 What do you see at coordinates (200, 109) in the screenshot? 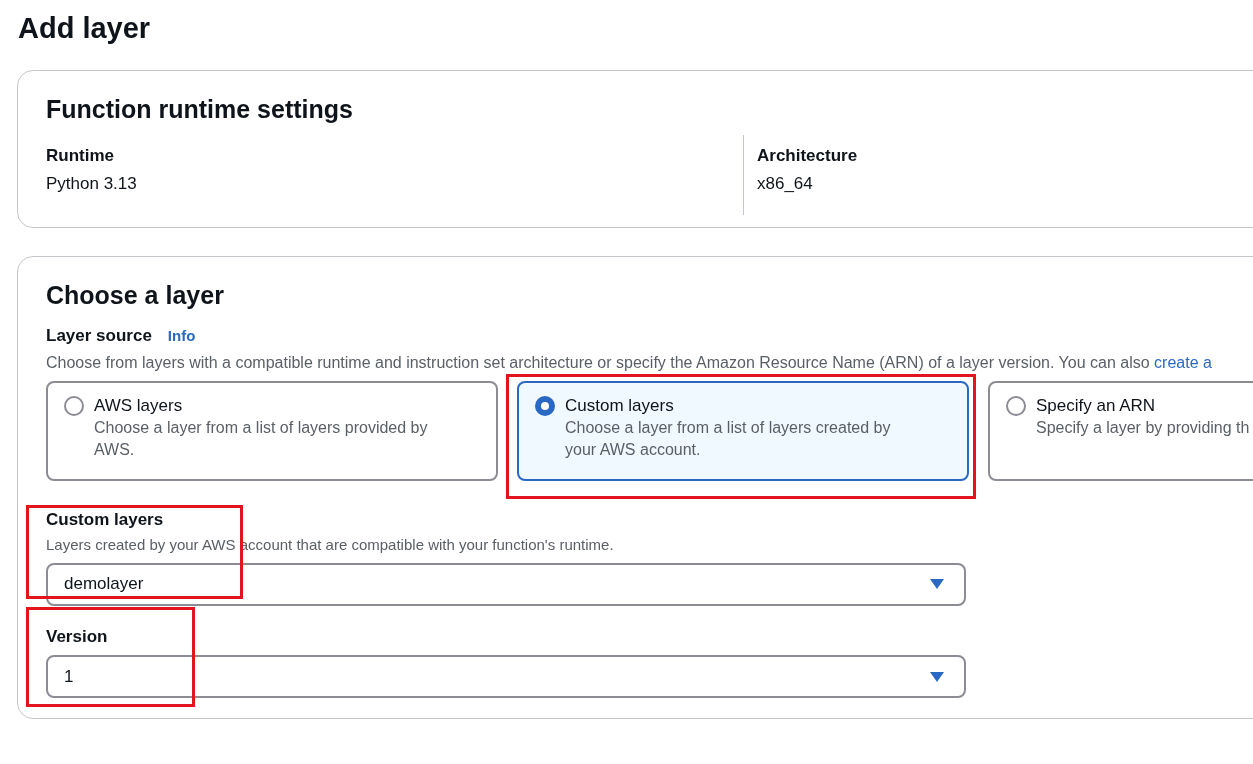
I see `card-title: Function runtime settings` at bounding box center [200, 109].